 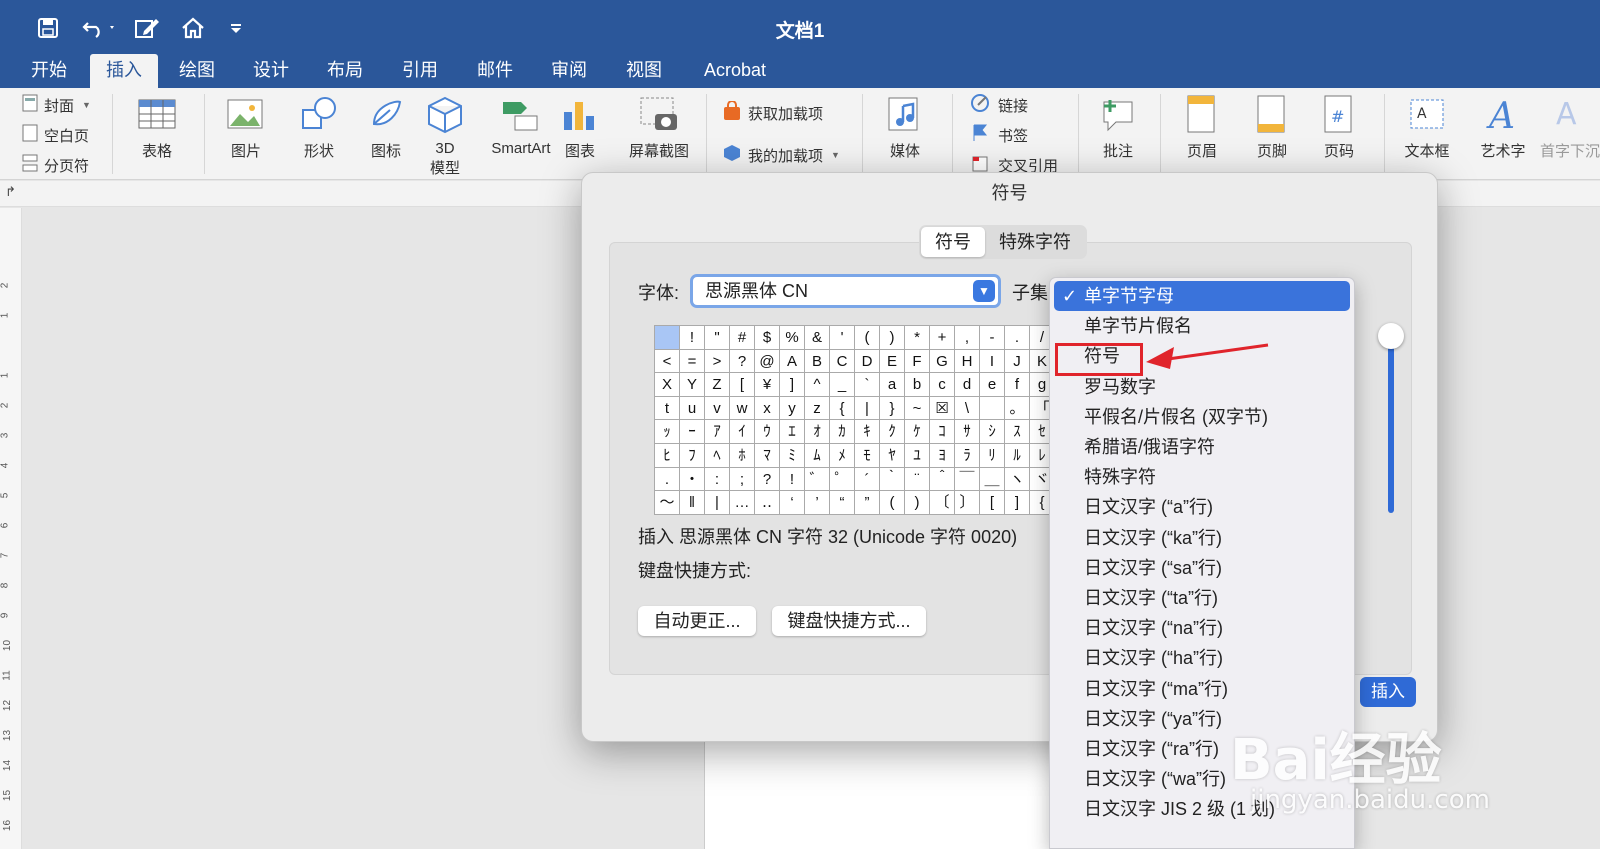 I want to click on symbol-cell: ｻ, so click(x=967, y=432).